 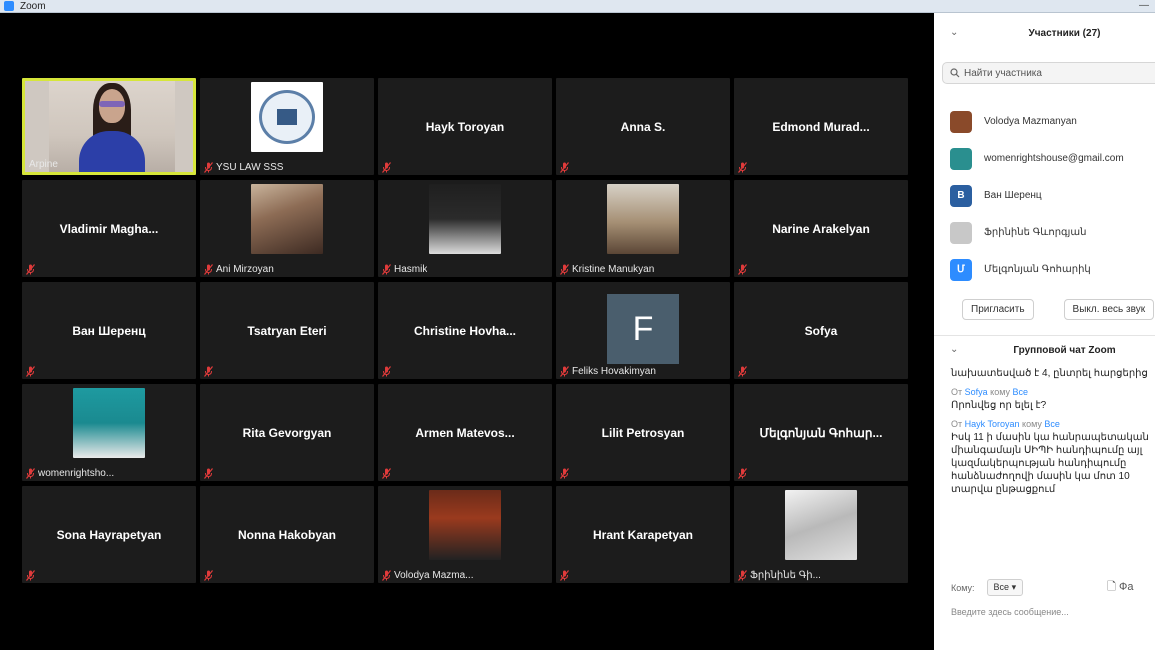 What do you see at coordinates (1044, 121) in the screenshot?
I see `participant-row: Volodya Mazmanyan` at bounding box center [1044, 121].